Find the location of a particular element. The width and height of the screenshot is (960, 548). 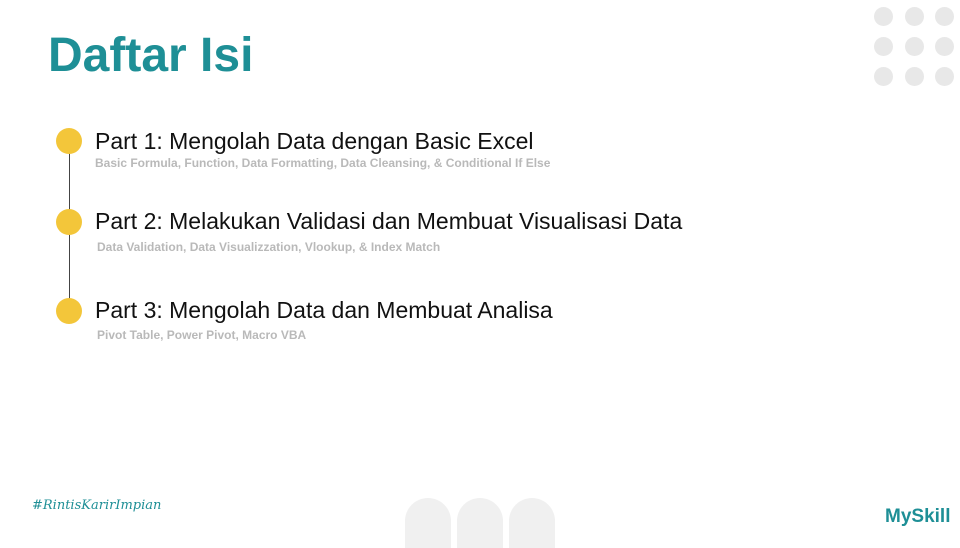

decorative-dot-grid is located at coordinates (917, 47).